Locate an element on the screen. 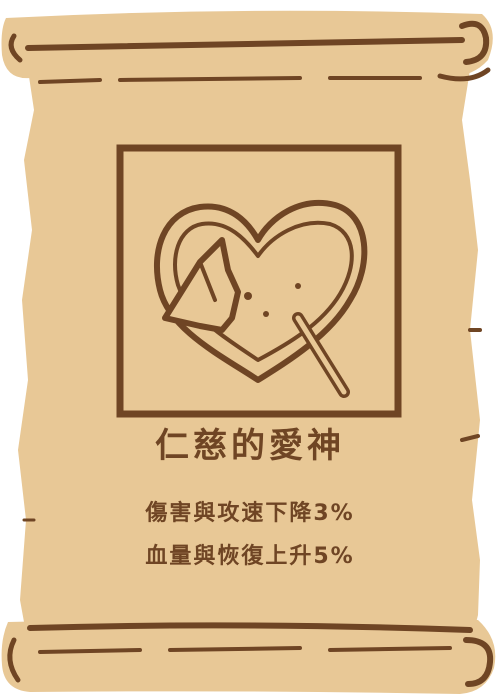  card-title: 仁慈的愛神 is located at coordinates (250, 446).